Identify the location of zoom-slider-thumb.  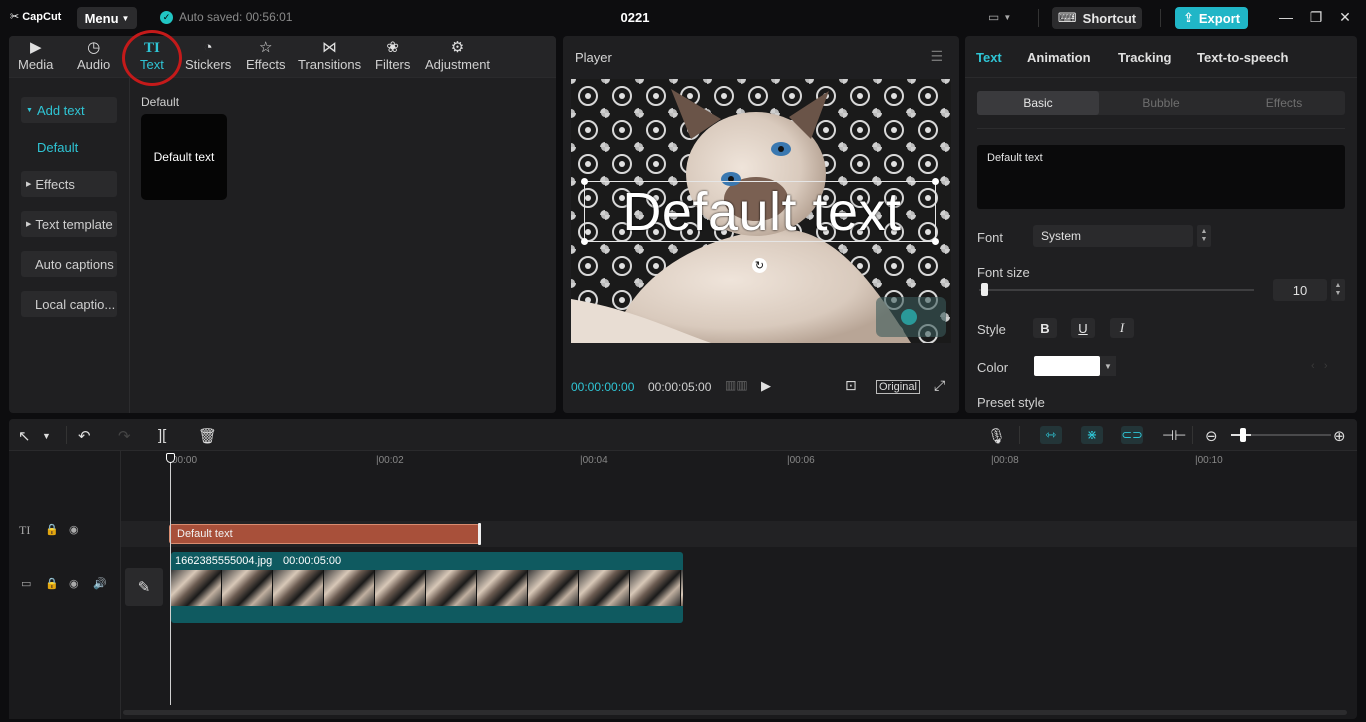
(1243, 435).